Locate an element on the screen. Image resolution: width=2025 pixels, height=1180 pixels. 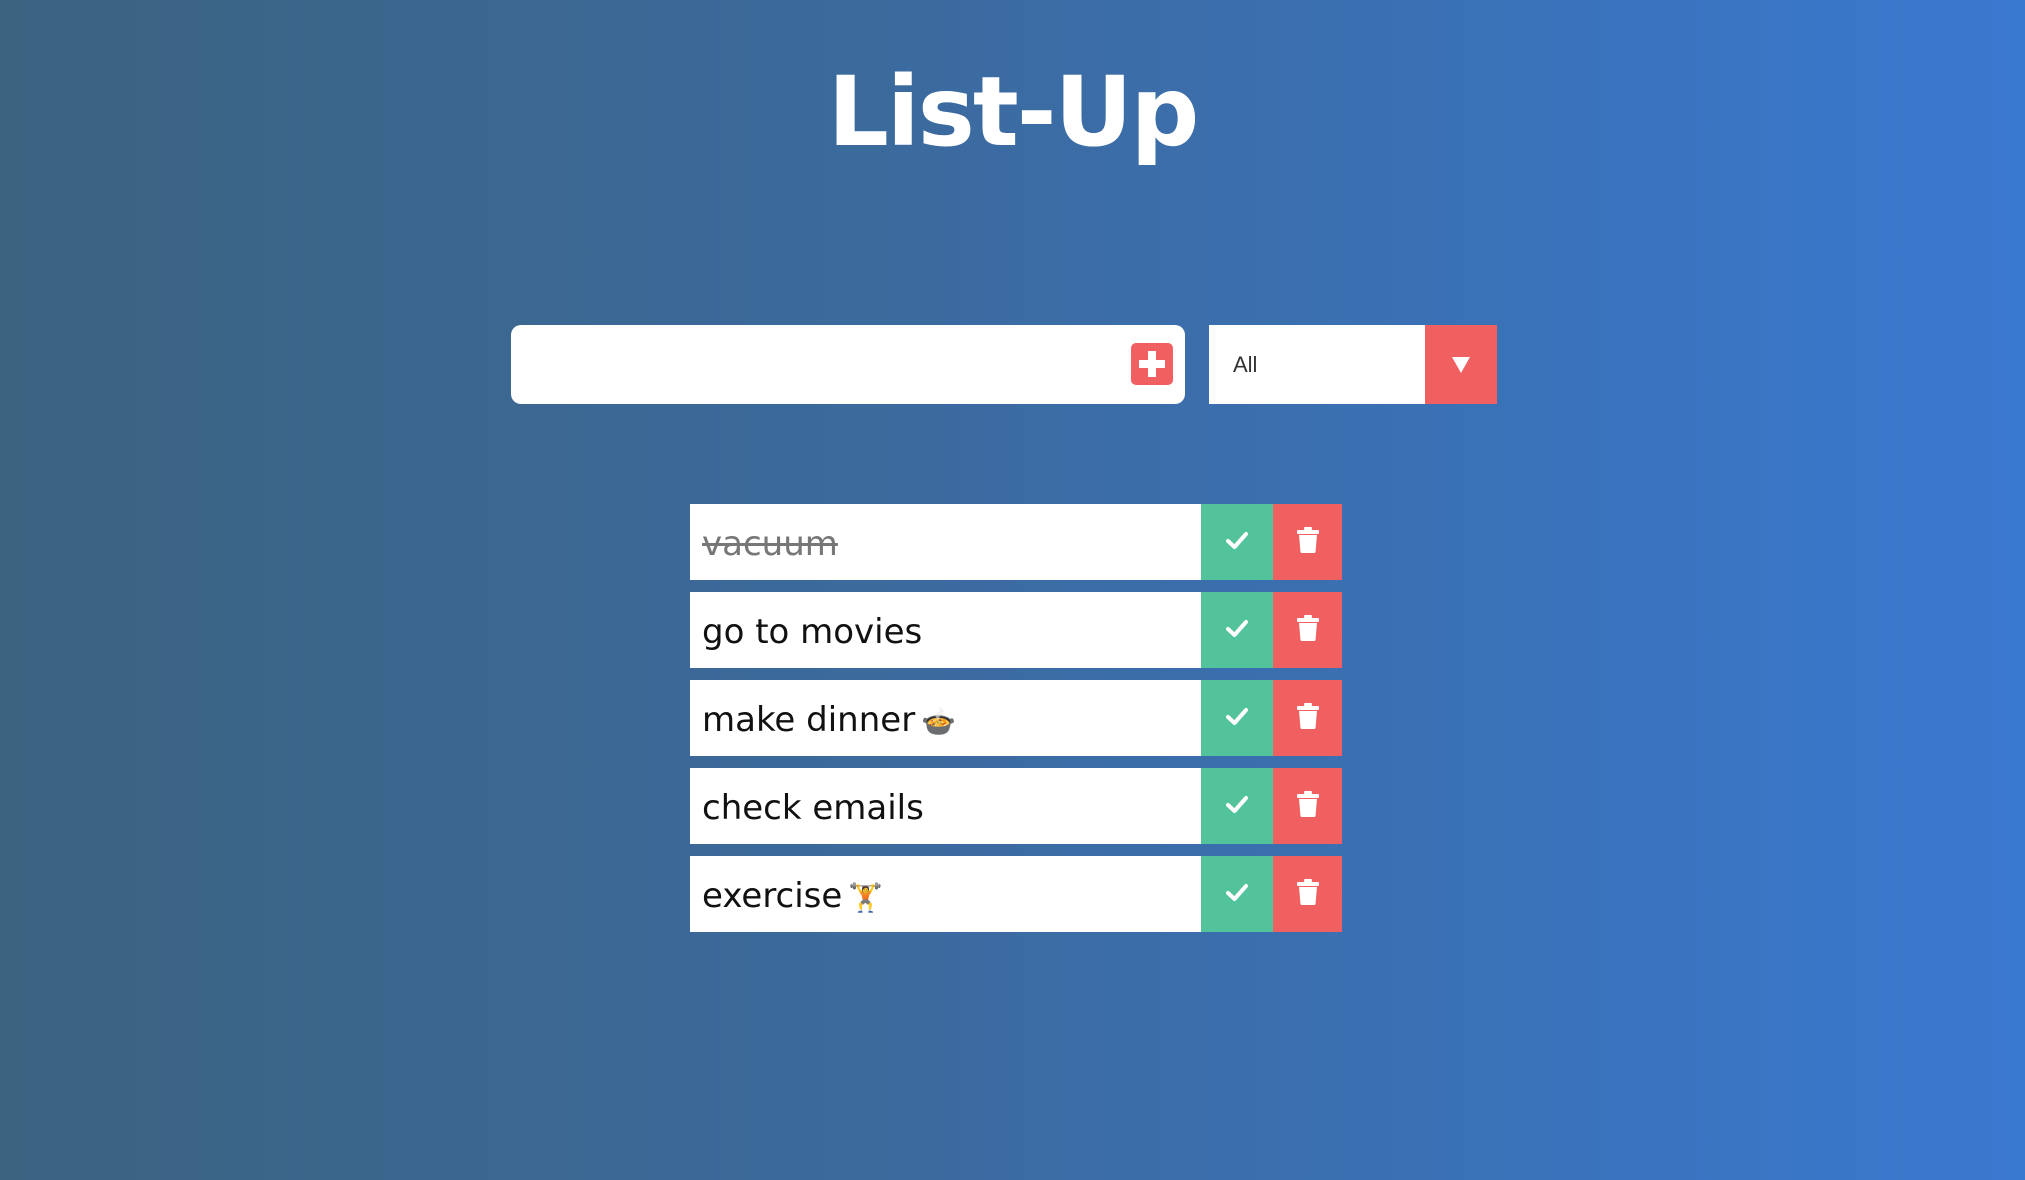
caret-down-icon is located at coordinates (1461, 365).